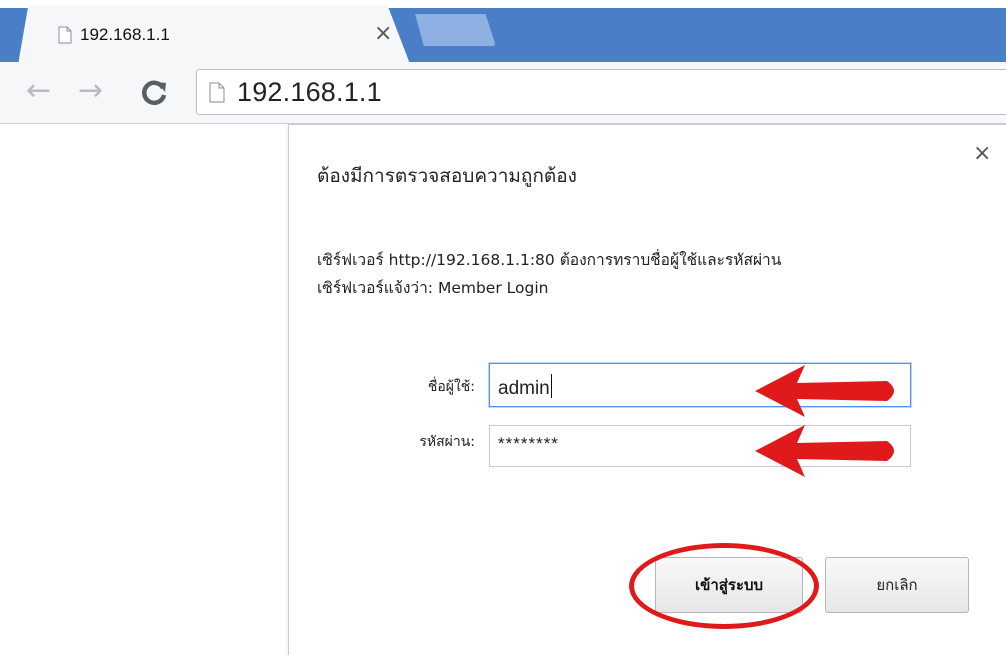 The width and height of the screenshot is (1006, 655). I want to click on username-value: admin, so click(524, 388).